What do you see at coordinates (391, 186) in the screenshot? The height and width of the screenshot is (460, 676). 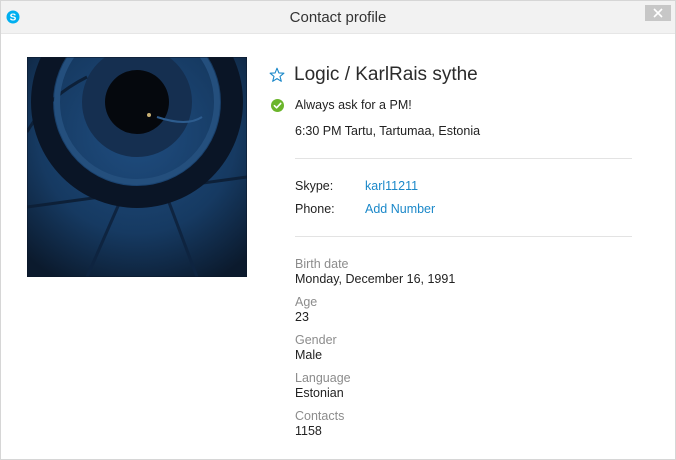 I see `skype-name-link: karl11211` at bounding box center [391, 186].